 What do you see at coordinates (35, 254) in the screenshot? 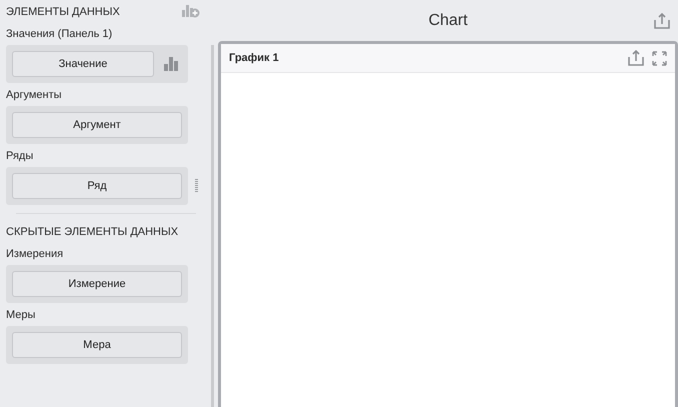
I see `section-label: Измерения` at bounding box center [35, 254].